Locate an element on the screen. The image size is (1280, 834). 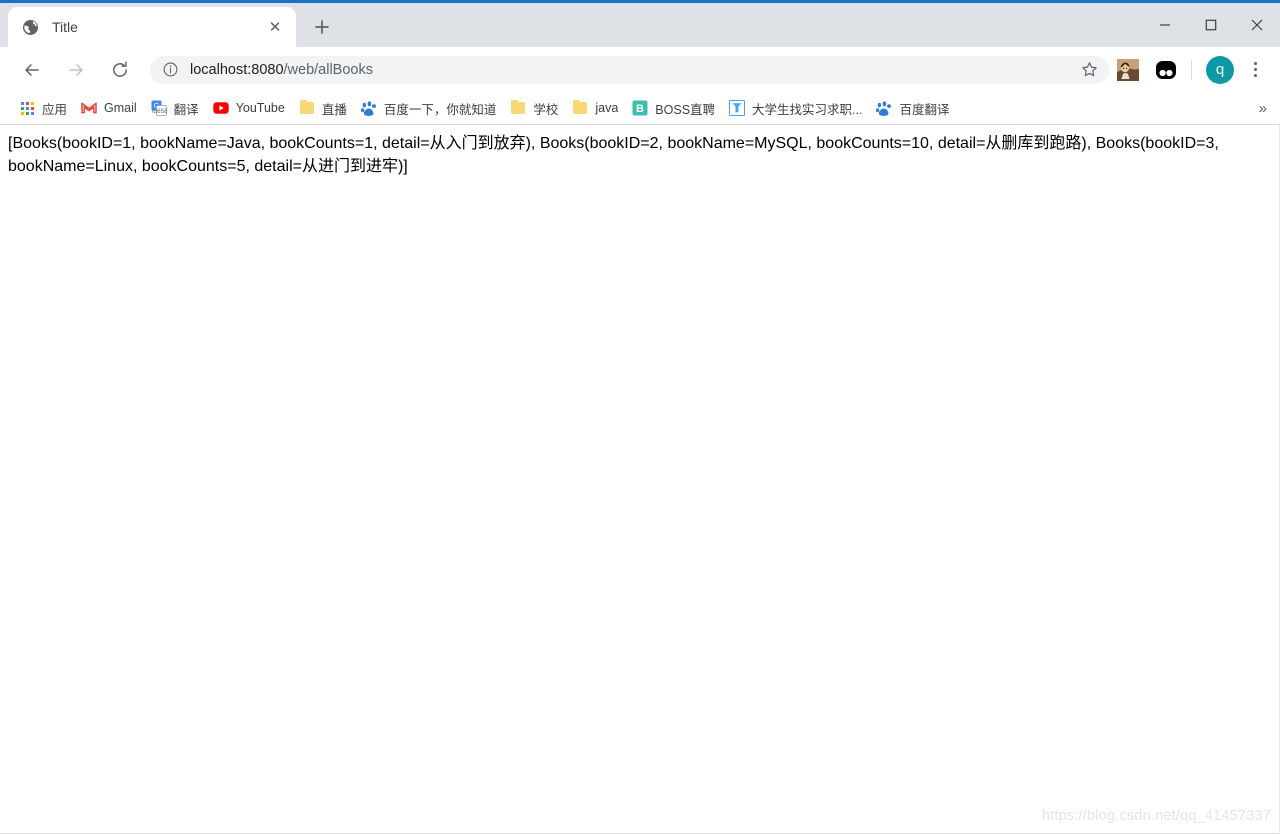
bookmark-gmail: Gmail is located at coordinates (109, 108).